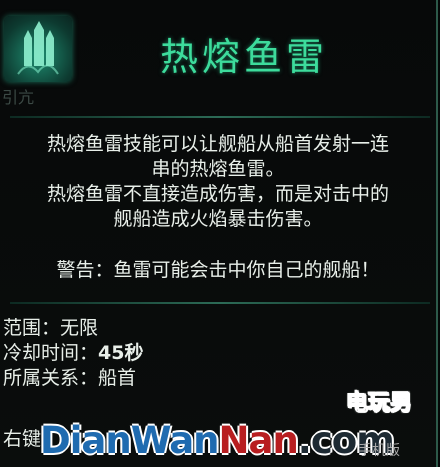 The width and height of the screenshot is (440, 467). I want to click on warning-text: 警告：鱼雷可能会击中你自己的舰船！, so click(218, 270).